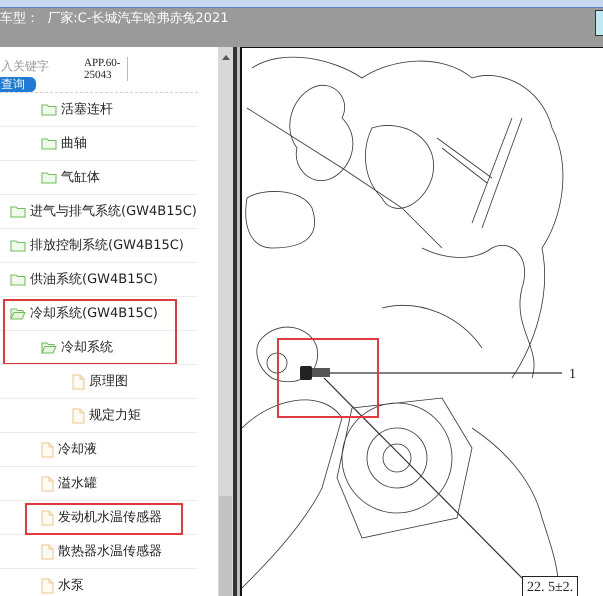 Image resolution: width=603 pixels, height=596 pixels. What do you see at coordinates (106, 69) in the screenshot?
I see `app-code: APP.60-25043` at bounding box center [106, 69].